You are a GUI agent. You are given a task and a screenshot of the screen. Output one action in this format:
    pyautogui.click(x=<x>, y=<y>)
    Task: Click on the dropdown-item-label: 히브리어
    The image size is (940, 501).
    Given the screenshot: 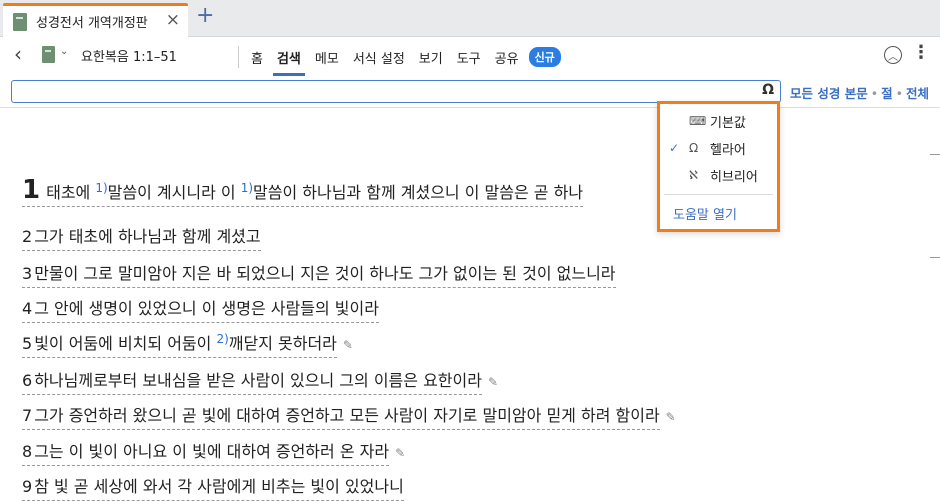 What is the action you would take?
    pyautogui.click(x=734, y=177)
    